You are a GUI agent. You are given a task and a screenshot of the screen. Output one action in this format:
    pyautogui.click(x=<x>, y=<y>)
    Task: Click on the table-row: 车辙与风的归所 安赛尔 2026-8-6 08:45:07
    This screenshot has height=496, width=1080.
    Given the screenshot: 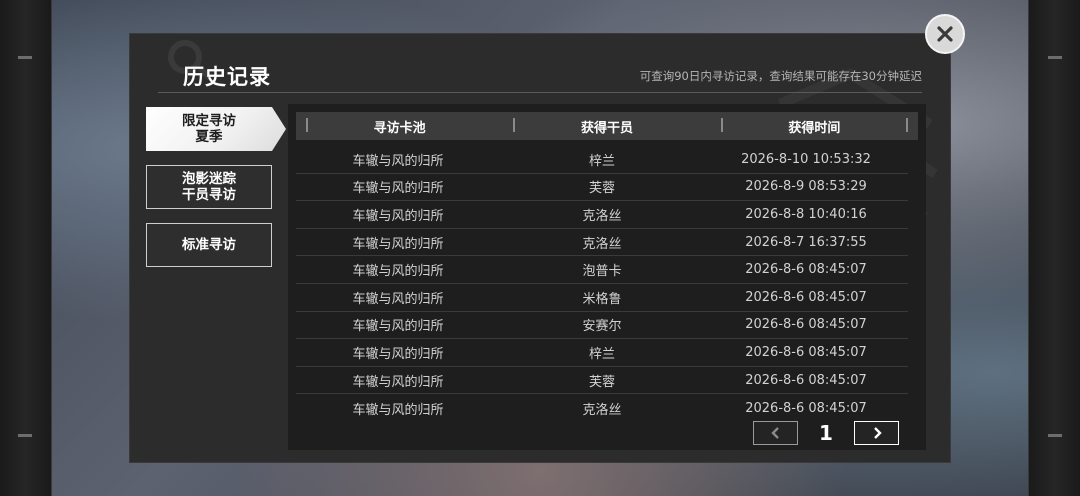 What is the action you would take?
    pyautogui.click(x=602, y=326)
    